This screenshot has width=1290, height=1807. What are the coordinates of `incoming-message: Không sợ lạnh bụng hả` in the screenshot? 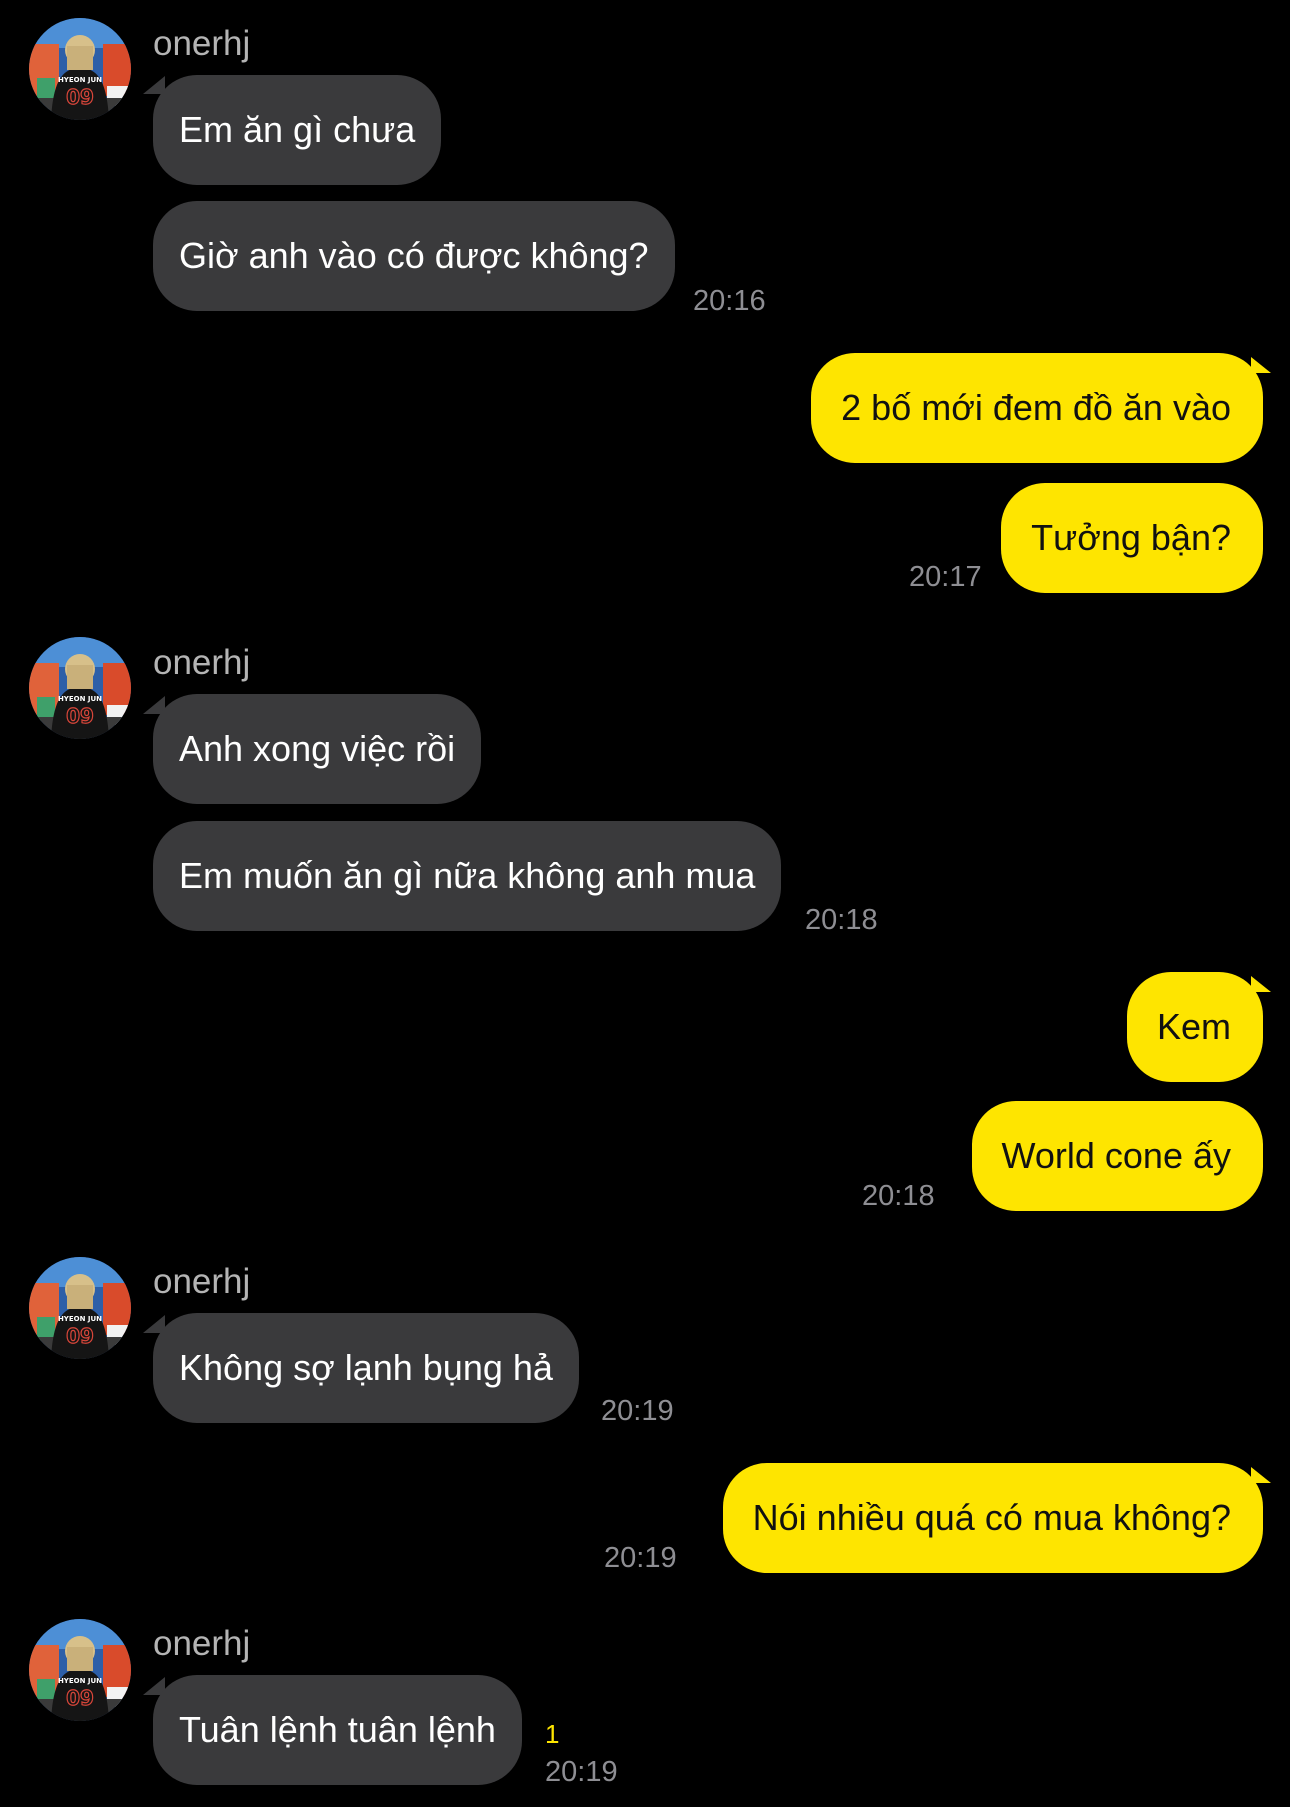 It's located at (366, 1368).